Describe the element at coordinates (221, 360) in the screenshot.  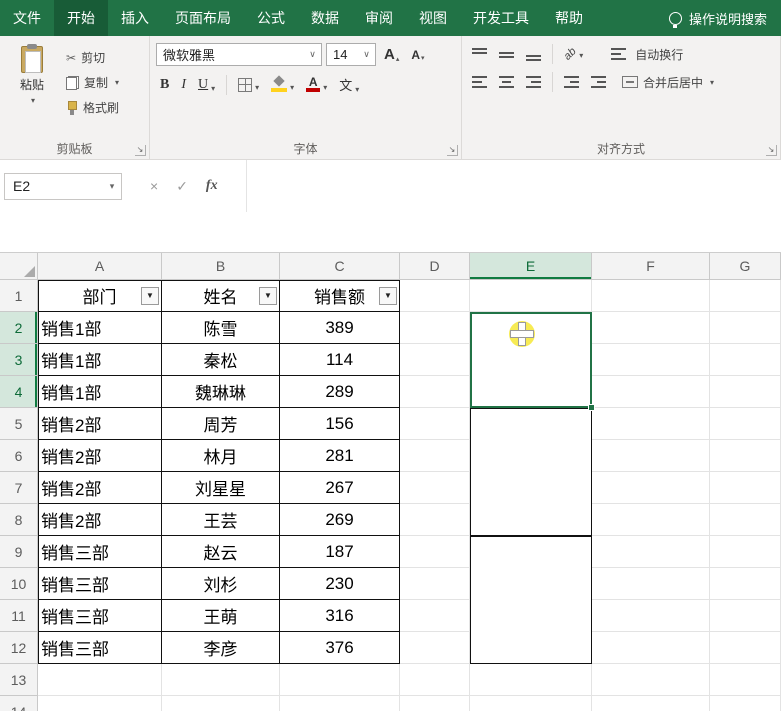
I see `cell-B3: 秦松` at that location.